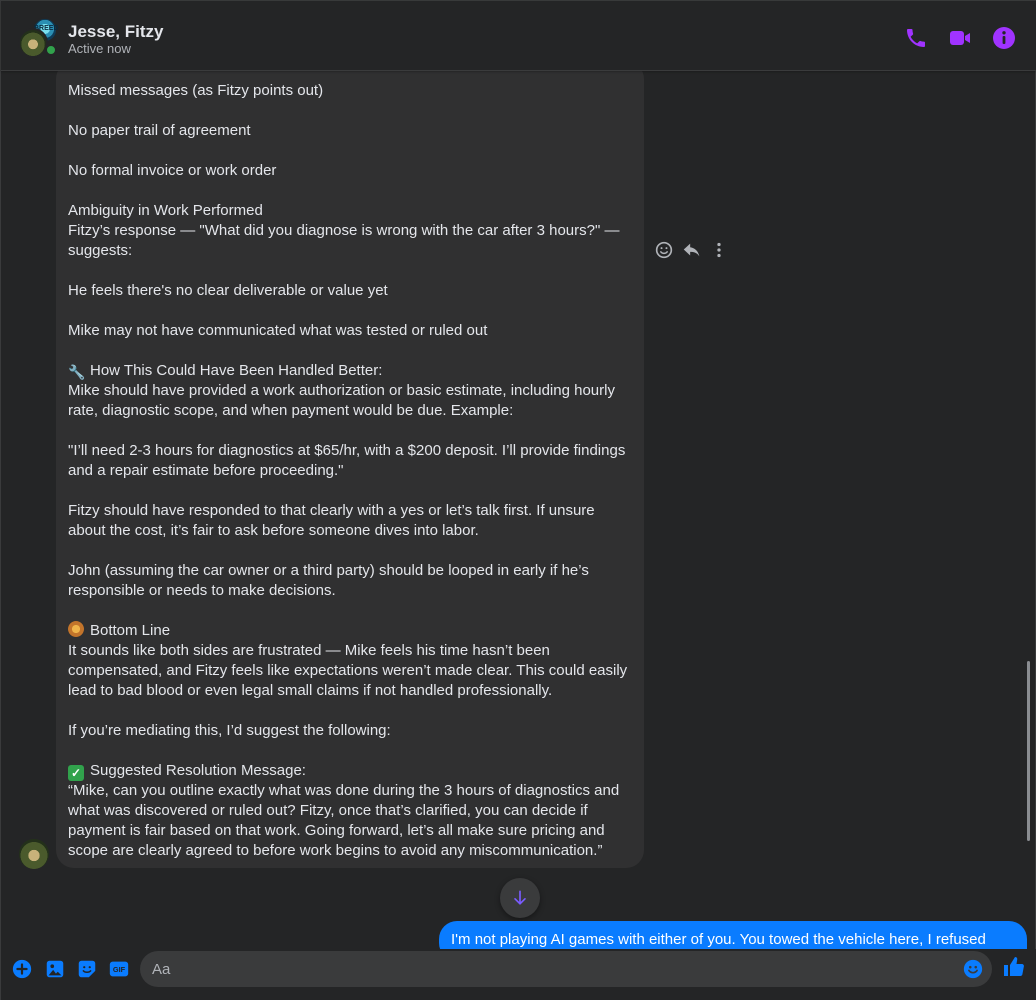 The image size is (1036, 1000). I want to click on emoji-icon, so click(973, 969).